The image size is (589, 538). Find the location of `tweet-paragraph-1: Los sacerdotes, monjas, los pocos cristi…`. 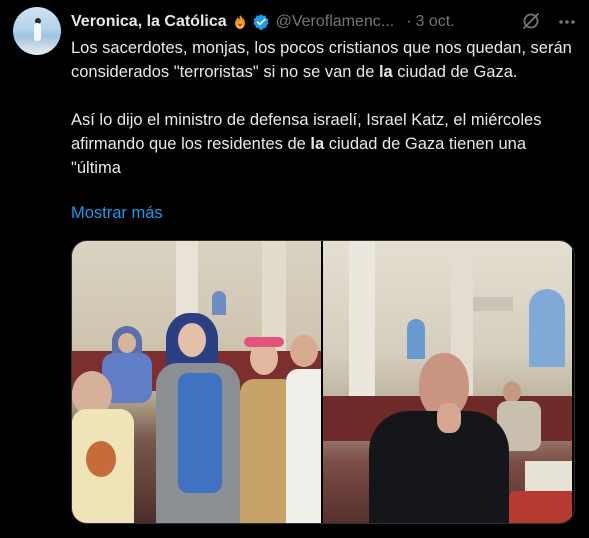

tweet-paragraph-1: Los sacerdotes, monjas, los pocos cristi… is located at coordinates (321, 60).